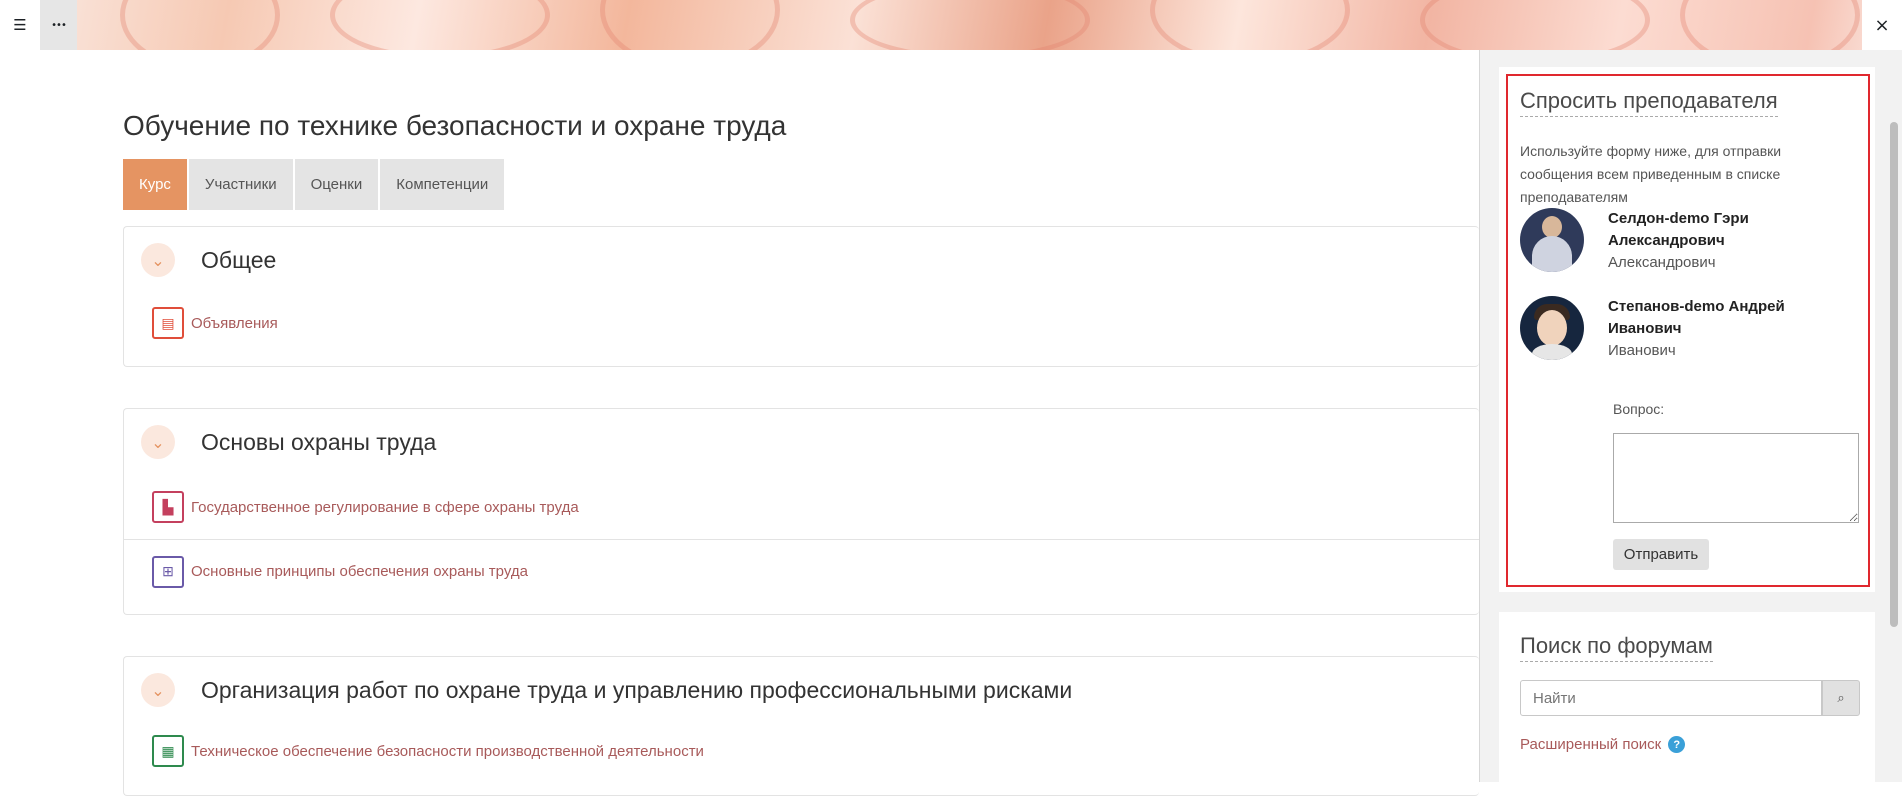 Image resolution: width=1902 pixels, height=796 pixels. What do you see at coordinates (1734, 230) in the screenshot?
I see `teacher-name: Селдон-demo Гэри Александрович` at bounding box center [1734, 230].